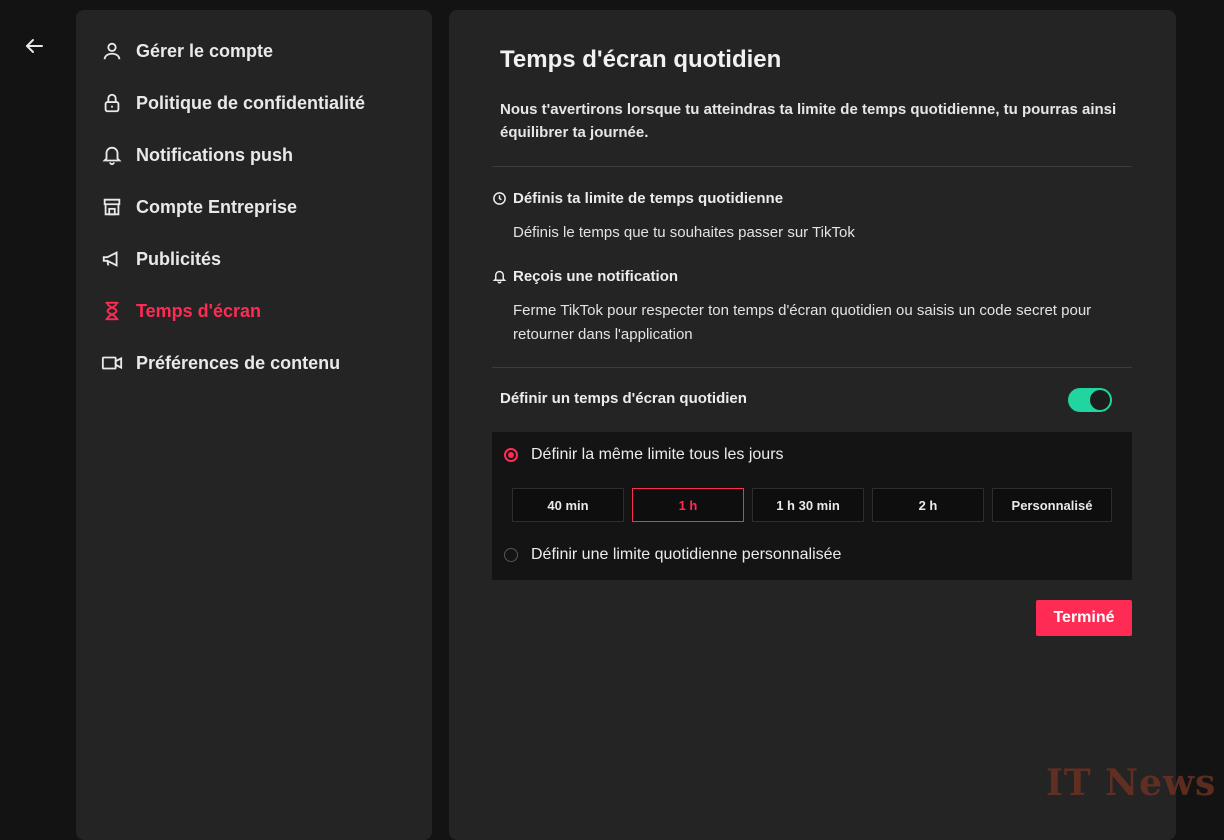 The height and width of the screenshot is (840, 1224). Describe the element at coordinates (1052, 505) in the screenshot. I see `duration-option-custom: Personnalisé` at that location.